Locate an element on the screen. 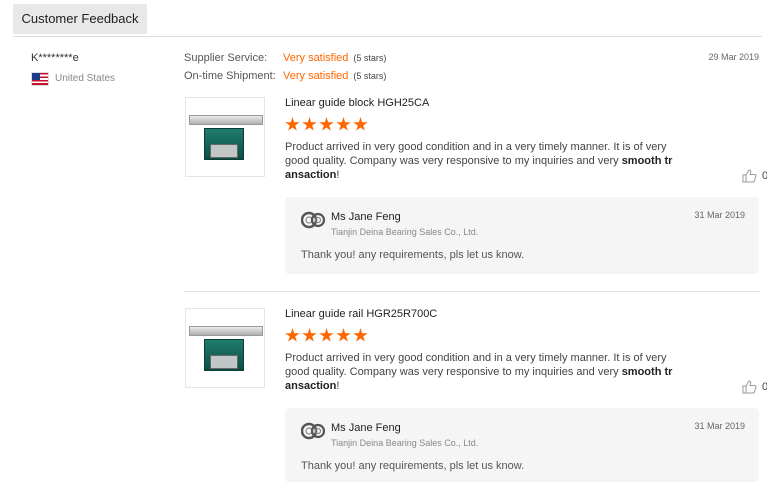  rating-on-time-shipment: On-time Shipment: Very satisfied (5 stars) is located at coordinates (285, 76).